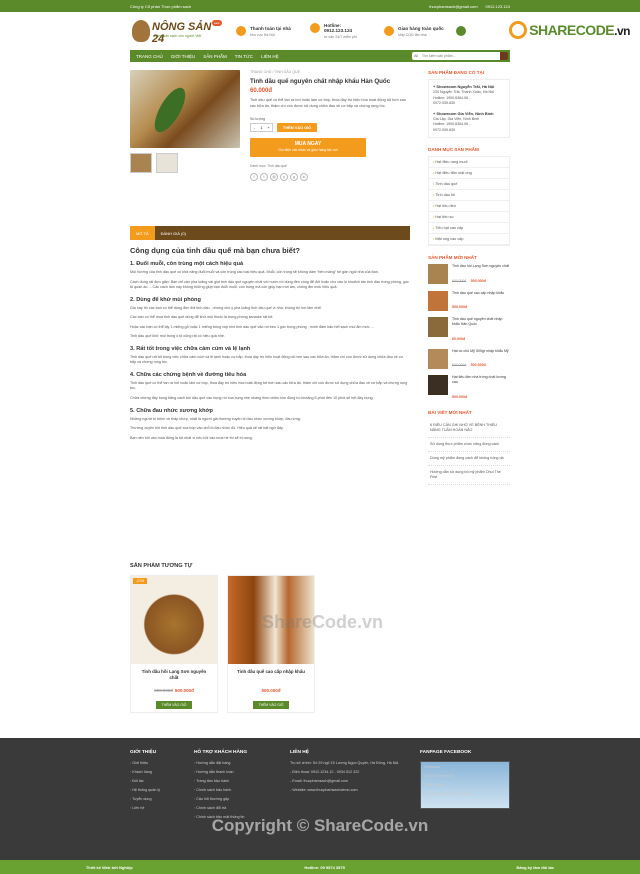 The width and height of the screenshot is (640, 874). Describe the element at coordinates (271, 676) in the screenshot. I see `product-name: Tinh dầu quế cao cấp nhập khẩu` at that location.